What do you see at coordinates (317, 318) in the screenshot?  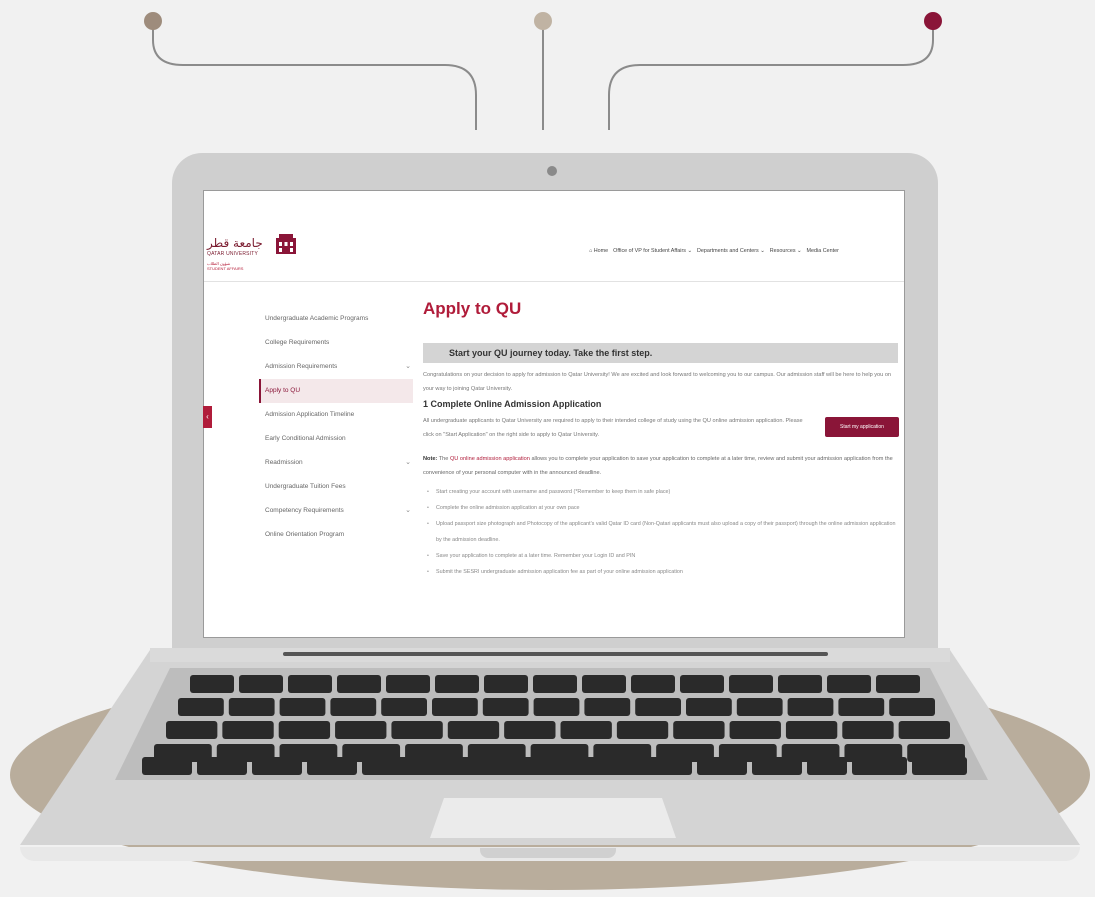 I see `sidebar-item-label: Undergraduate Academic Programs` at bounding box center [317, 318].